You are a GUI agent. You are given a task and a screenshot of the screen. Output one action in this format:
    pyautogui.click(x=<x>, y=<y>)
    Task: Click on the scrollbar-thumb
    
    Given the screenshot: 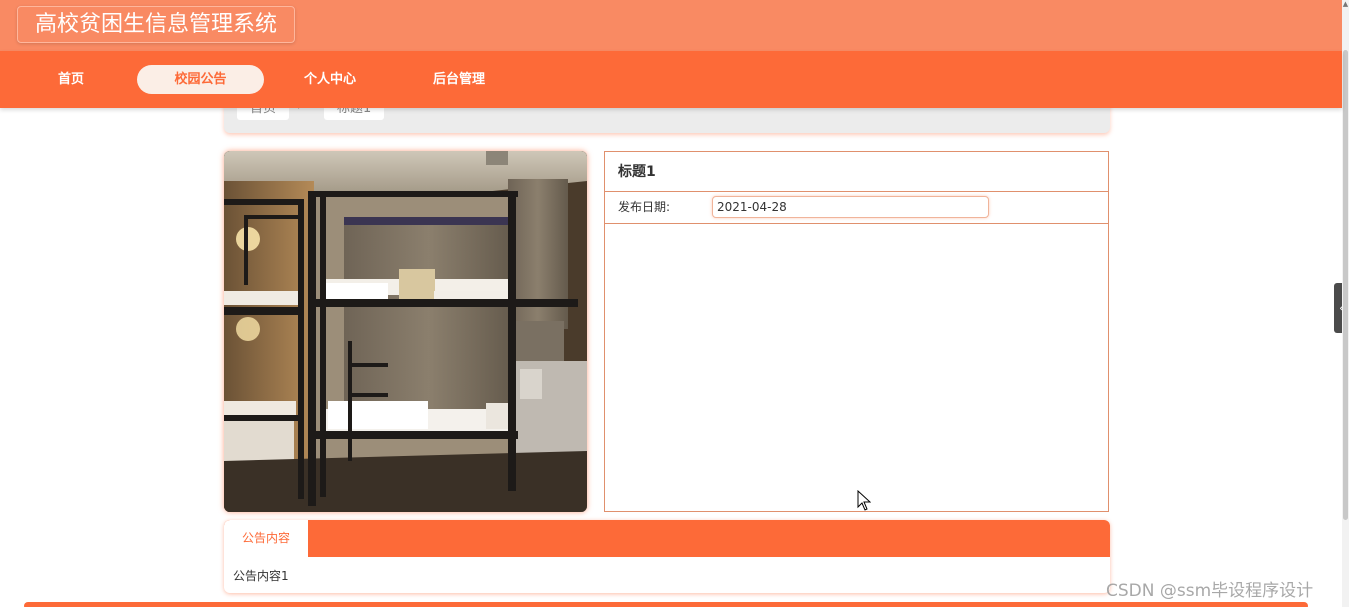 What is the action you would take?
    pyautogui.click(x=1345, y=285)
    